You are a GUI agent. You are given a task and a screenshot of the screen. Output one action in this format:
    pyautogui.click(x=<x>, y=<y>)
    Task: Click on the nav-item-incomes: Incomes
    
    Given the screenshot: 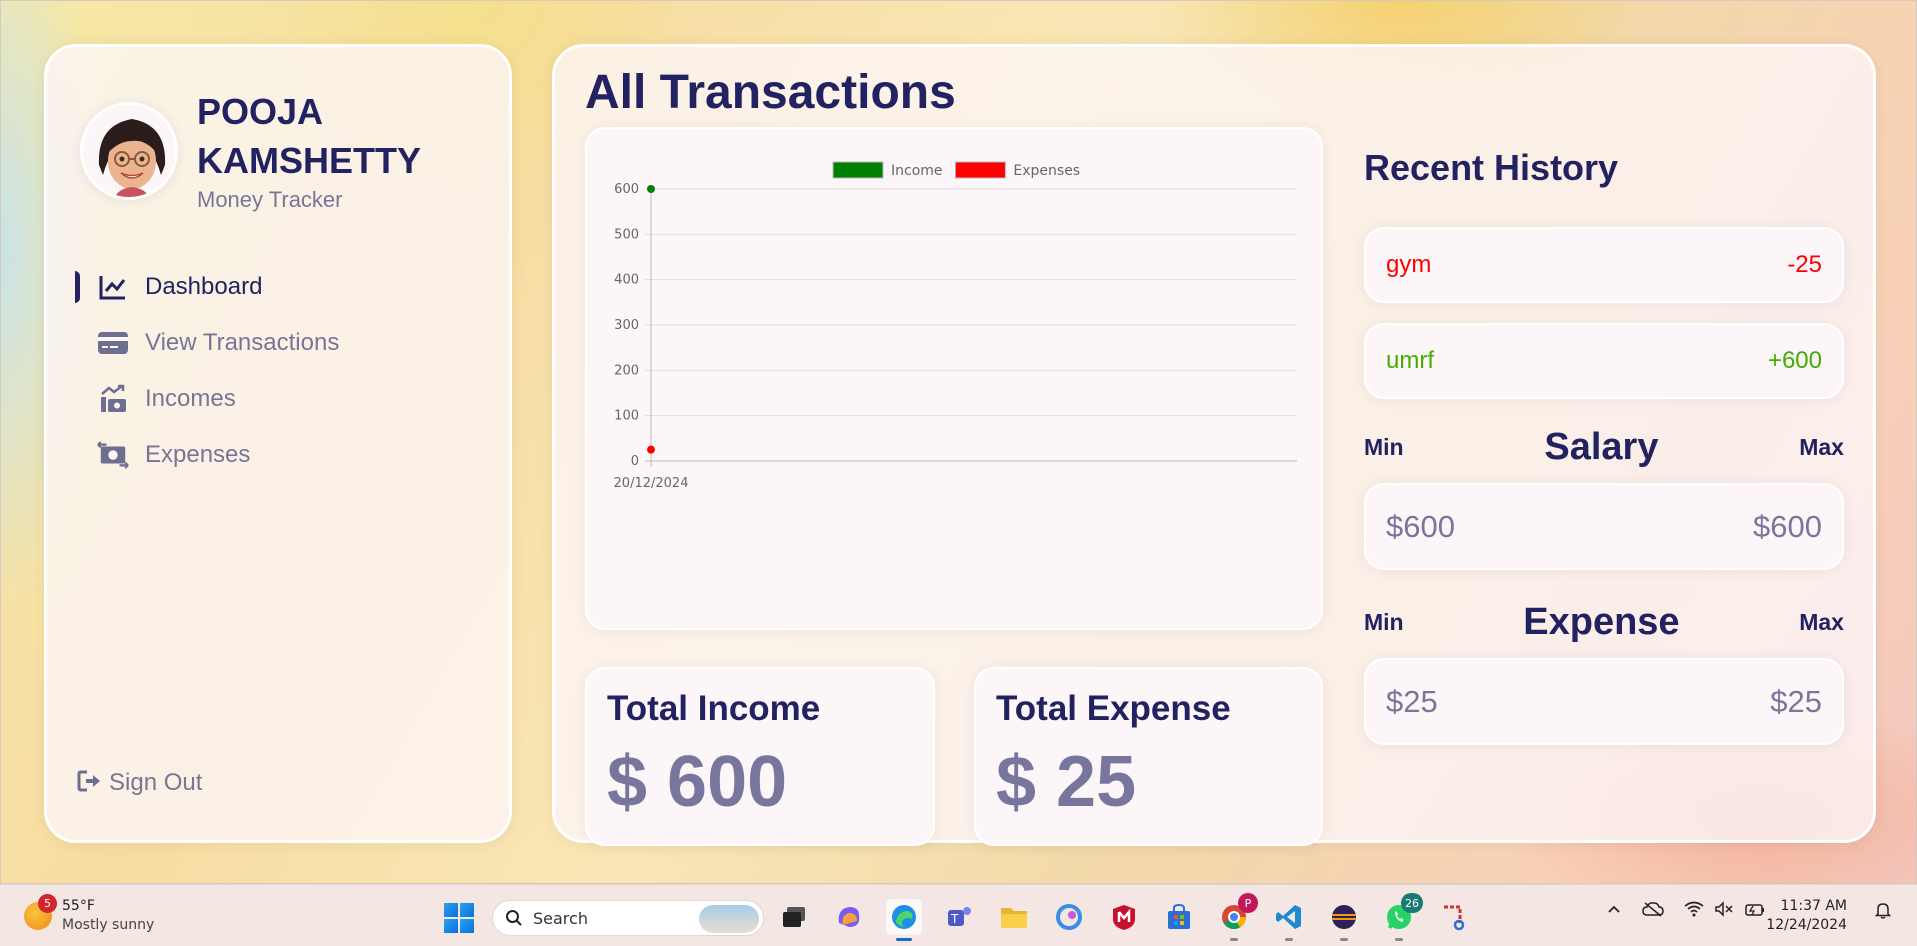 What is the action you would take?
    pyautogui.click(x=280, y=399)
    